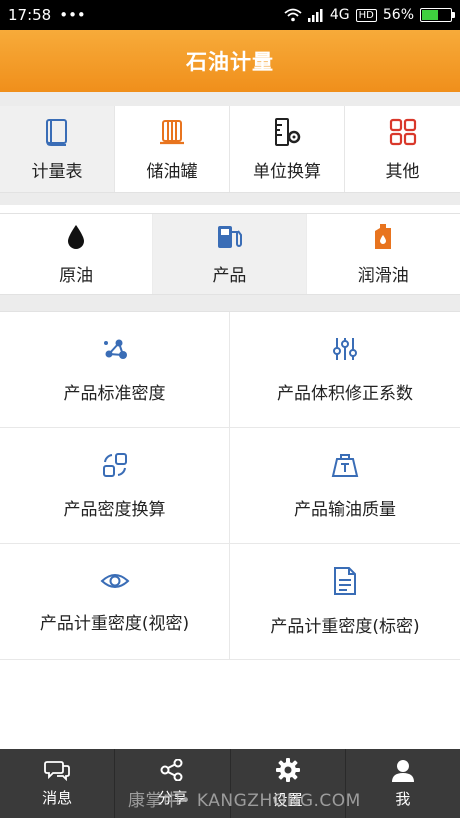  What do you see at coordinates (398, 15) in the screenshot?
I see `battery-percent: 56%` at bounding box center [398, 15].